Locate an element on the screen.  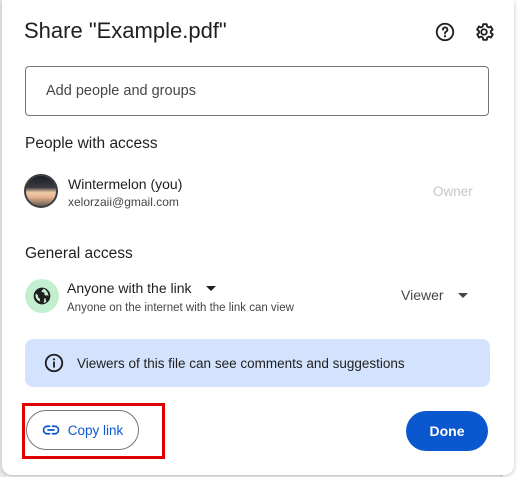
general-access-mode: Anyone with the link is located at coordinates (129, 288).